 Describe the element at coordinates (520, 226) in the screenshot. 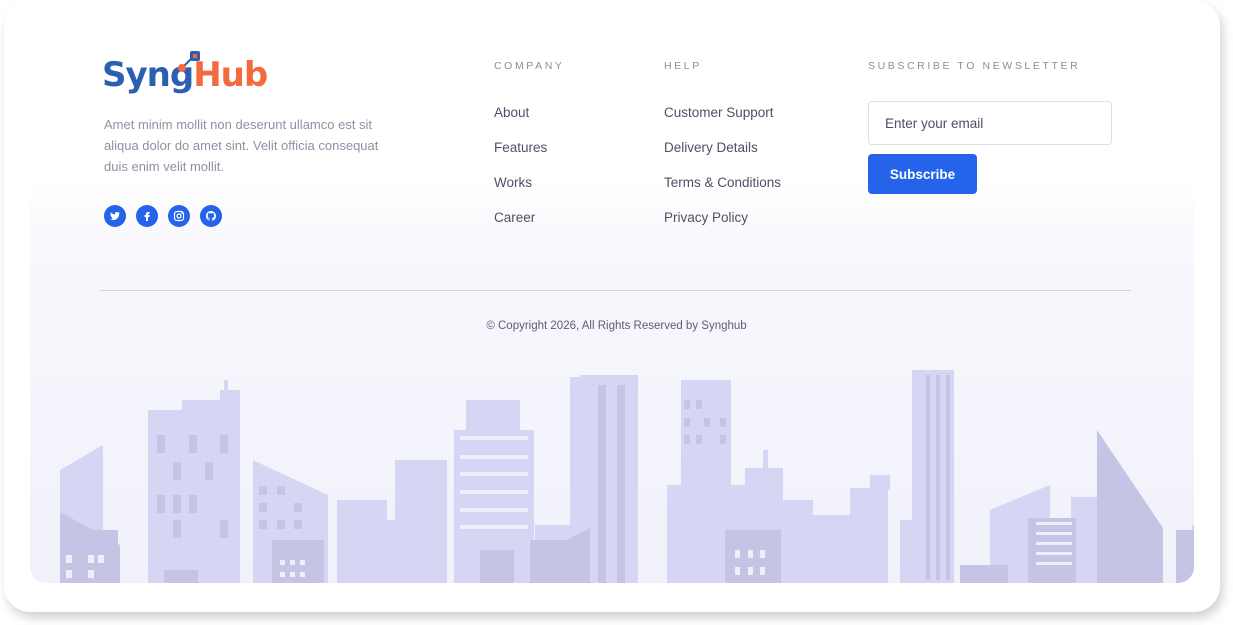

I see `company-link-career: Career` at that location.